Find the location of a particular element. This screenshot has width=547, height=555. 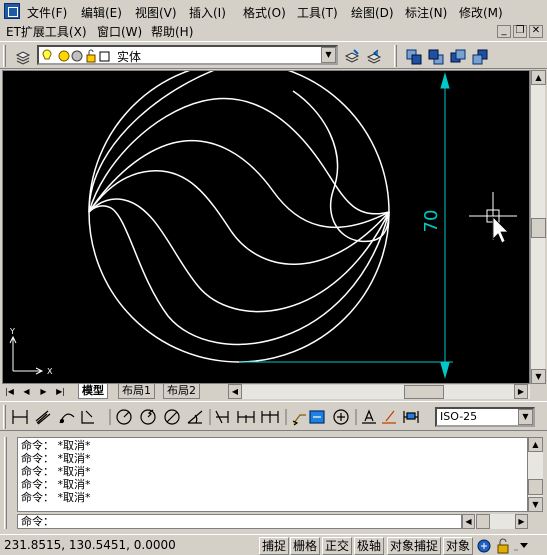

draw-order-back-button is located at coordinates (435, 56).